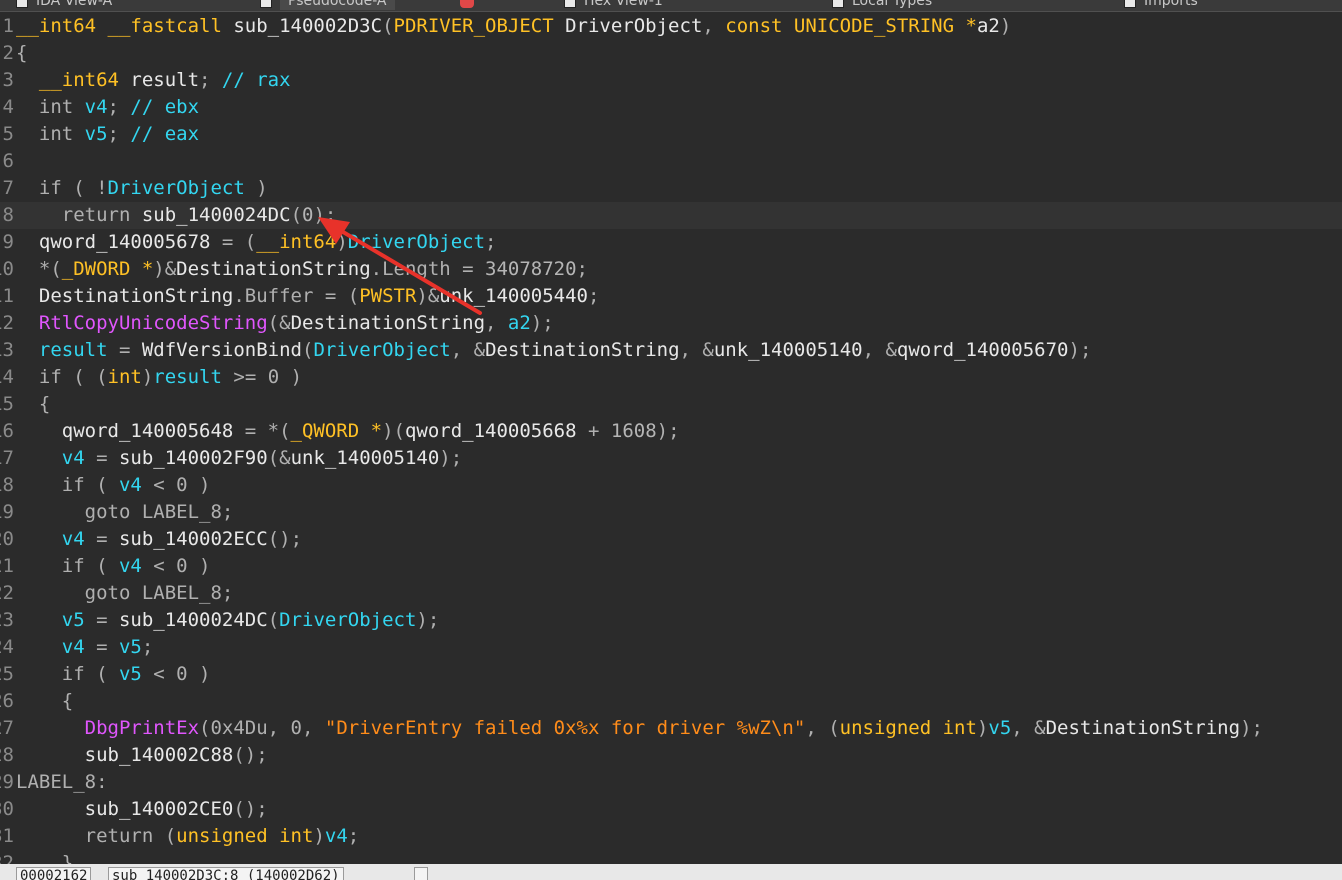 Image resolution: width=1342 pixels, height=880 pixels. What do you see at coordinates (296, 215) in the screenshot?
I see `code-token: (` at bounding box center [296, 215].